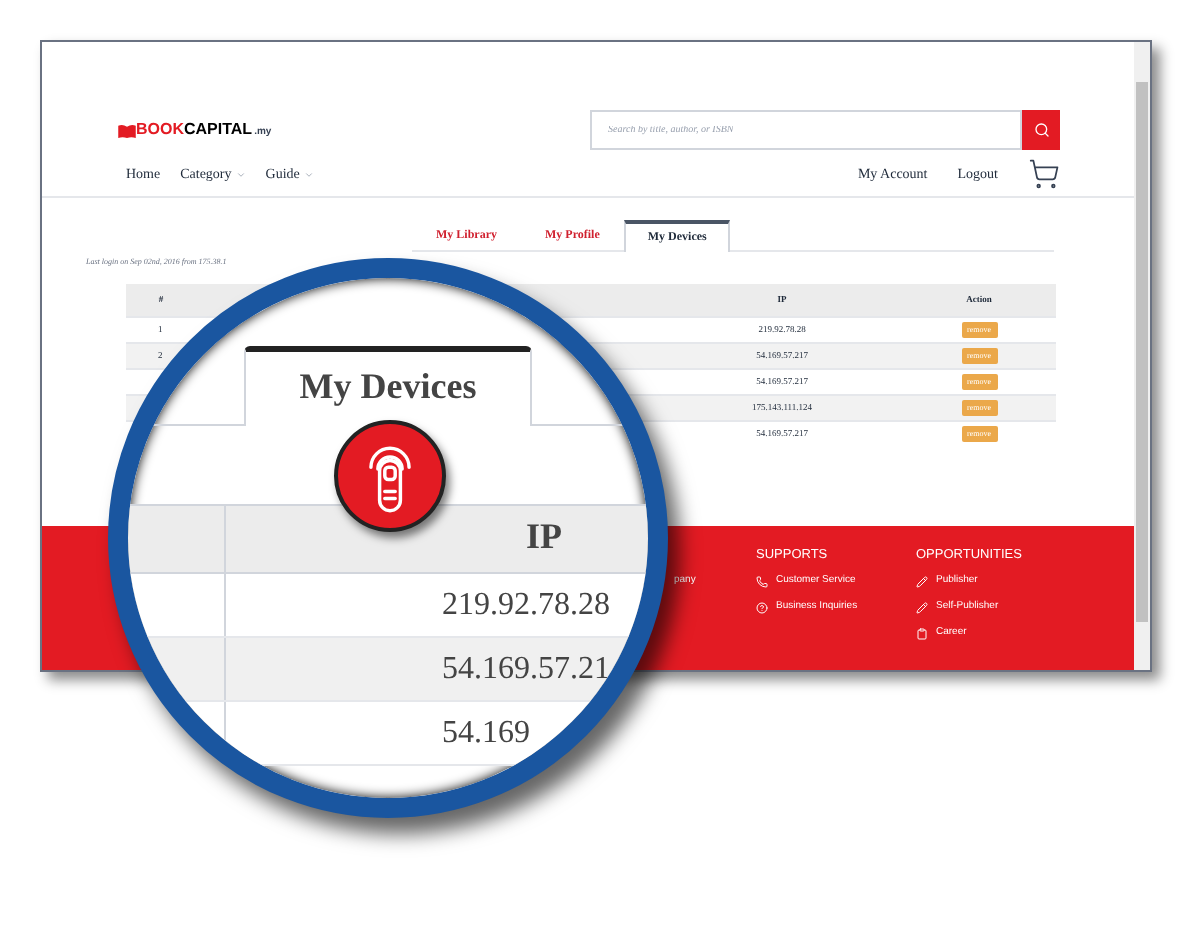 This screenshot has width=1188, height=930. Describe the element at coordinates (526, 604) in the screenshot. I see `table-cell: 219.92.78.28` at that location.